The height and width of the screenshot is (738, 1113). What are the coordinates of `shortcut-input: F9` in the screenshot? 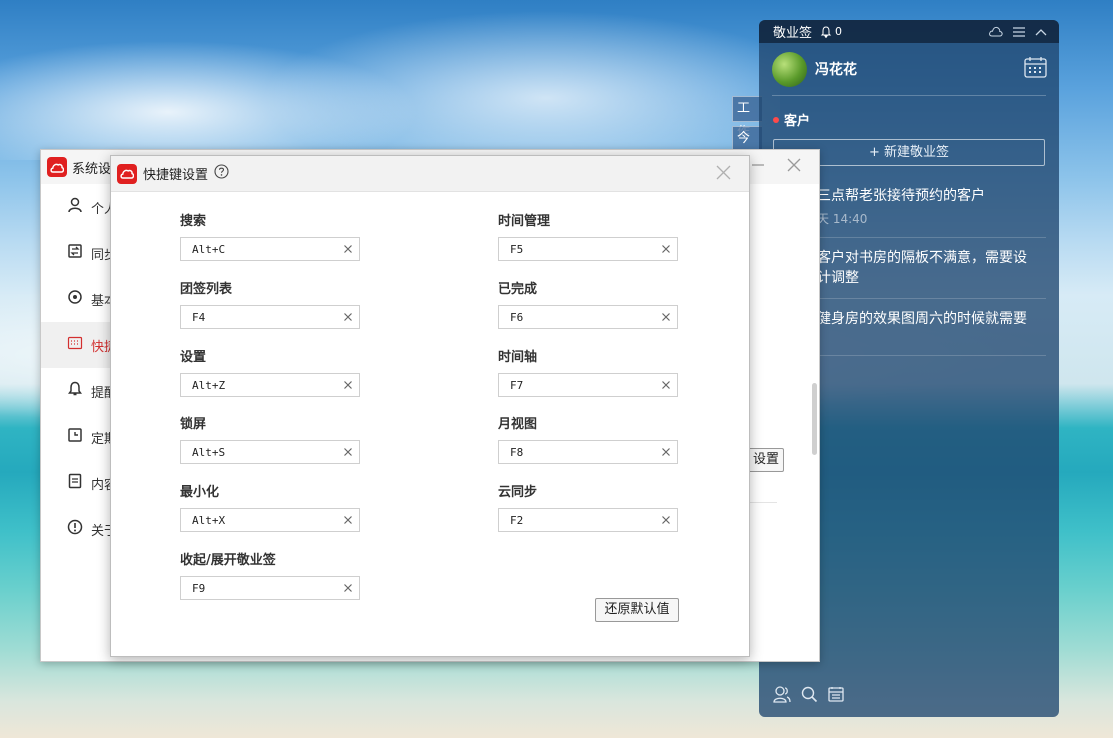 It's located at (270, 588).